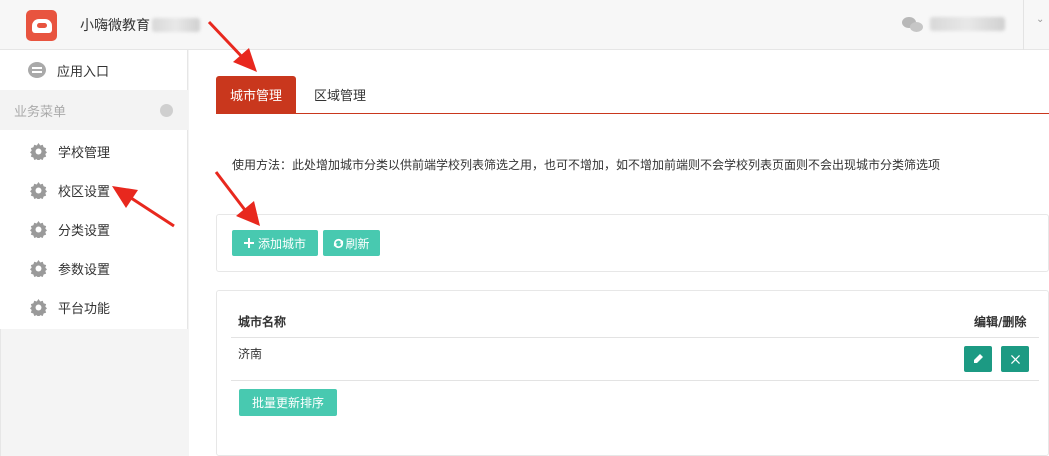 The height and width of the screenshot is (456, 1049). Describe the element at coordinates (115, 26) in the screenshot. I see `brand-name: 小嗨微教育` at that location.